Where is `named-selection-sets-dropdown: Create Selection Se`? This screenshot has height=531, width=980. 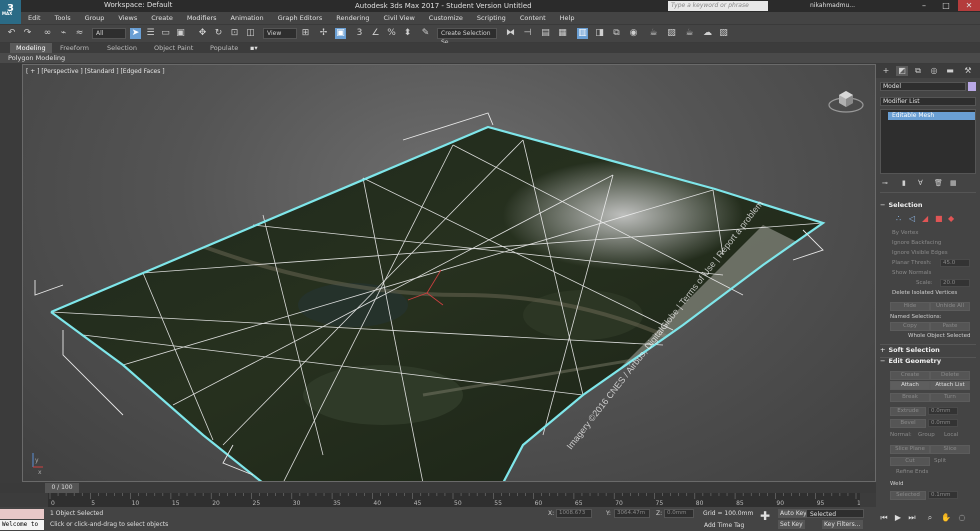
named-selection-sets-dropdown: Create Selection Se is located at coordinates (467, 37).